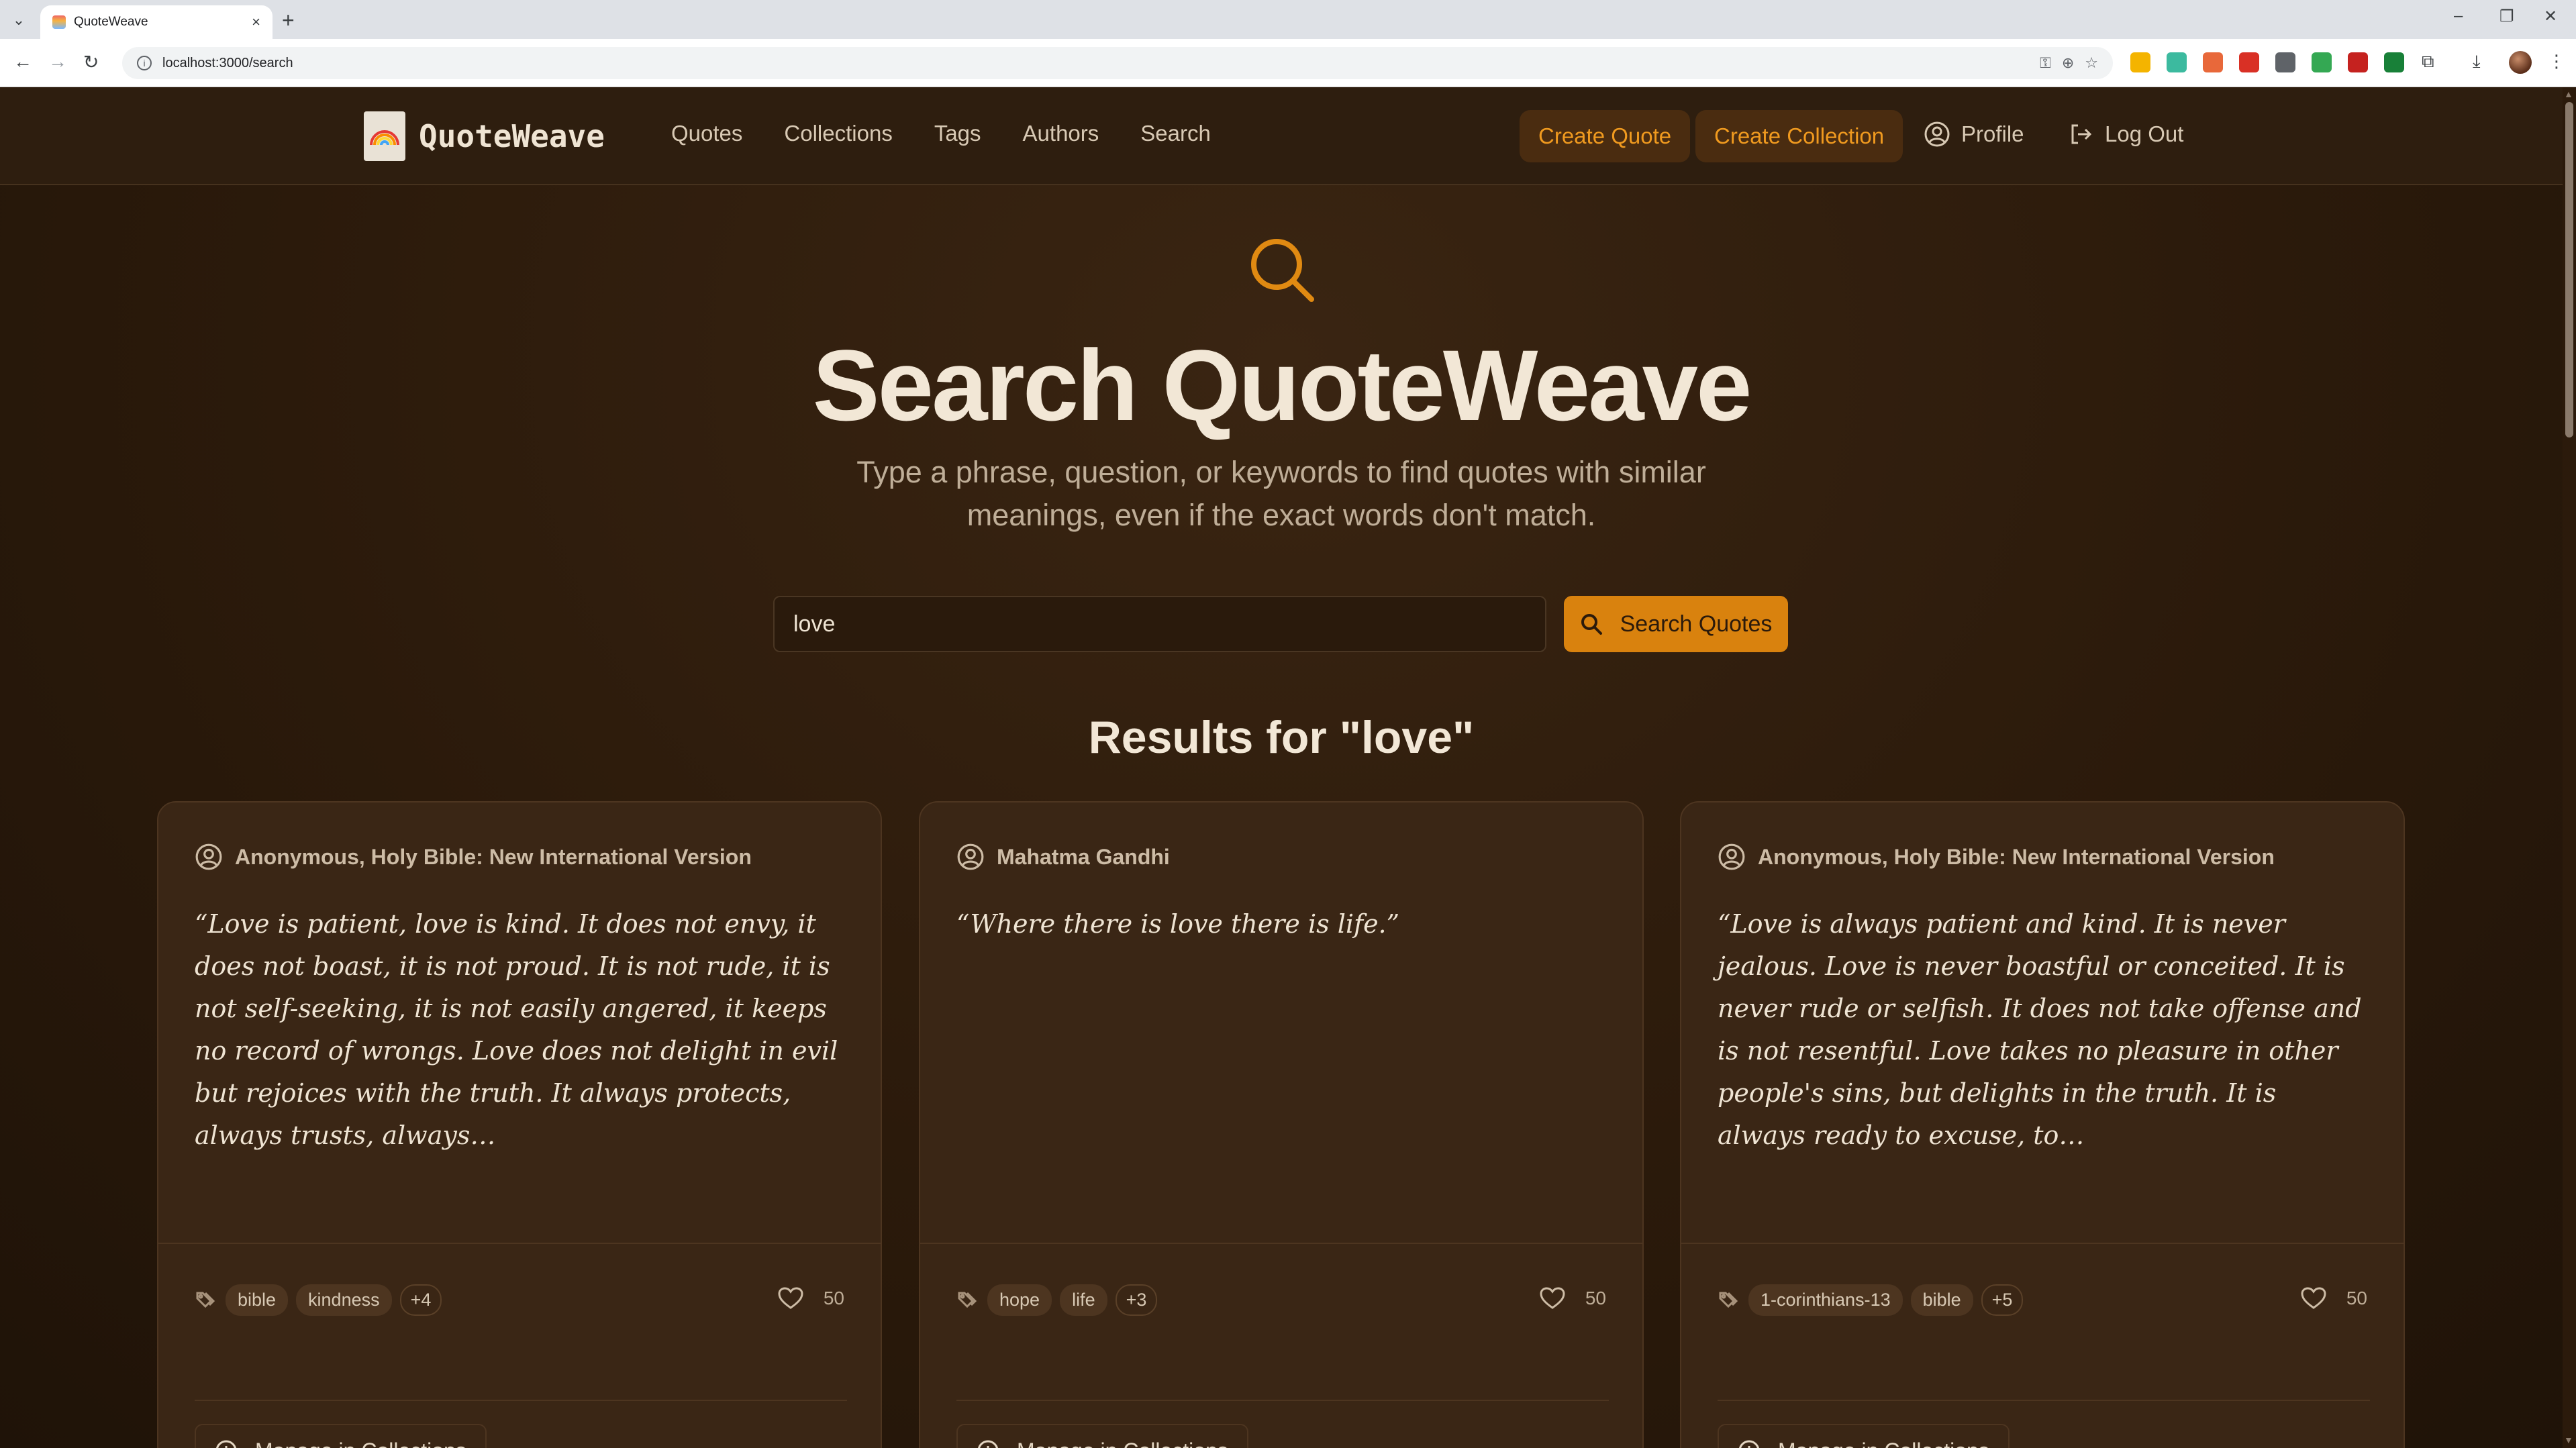 The image size is (2576, 1448). What do you see at coordinates (2568, 1440) in the screenshot?
I see `scroll-down-icon: ▼` at bounding box center [2568, 1440].